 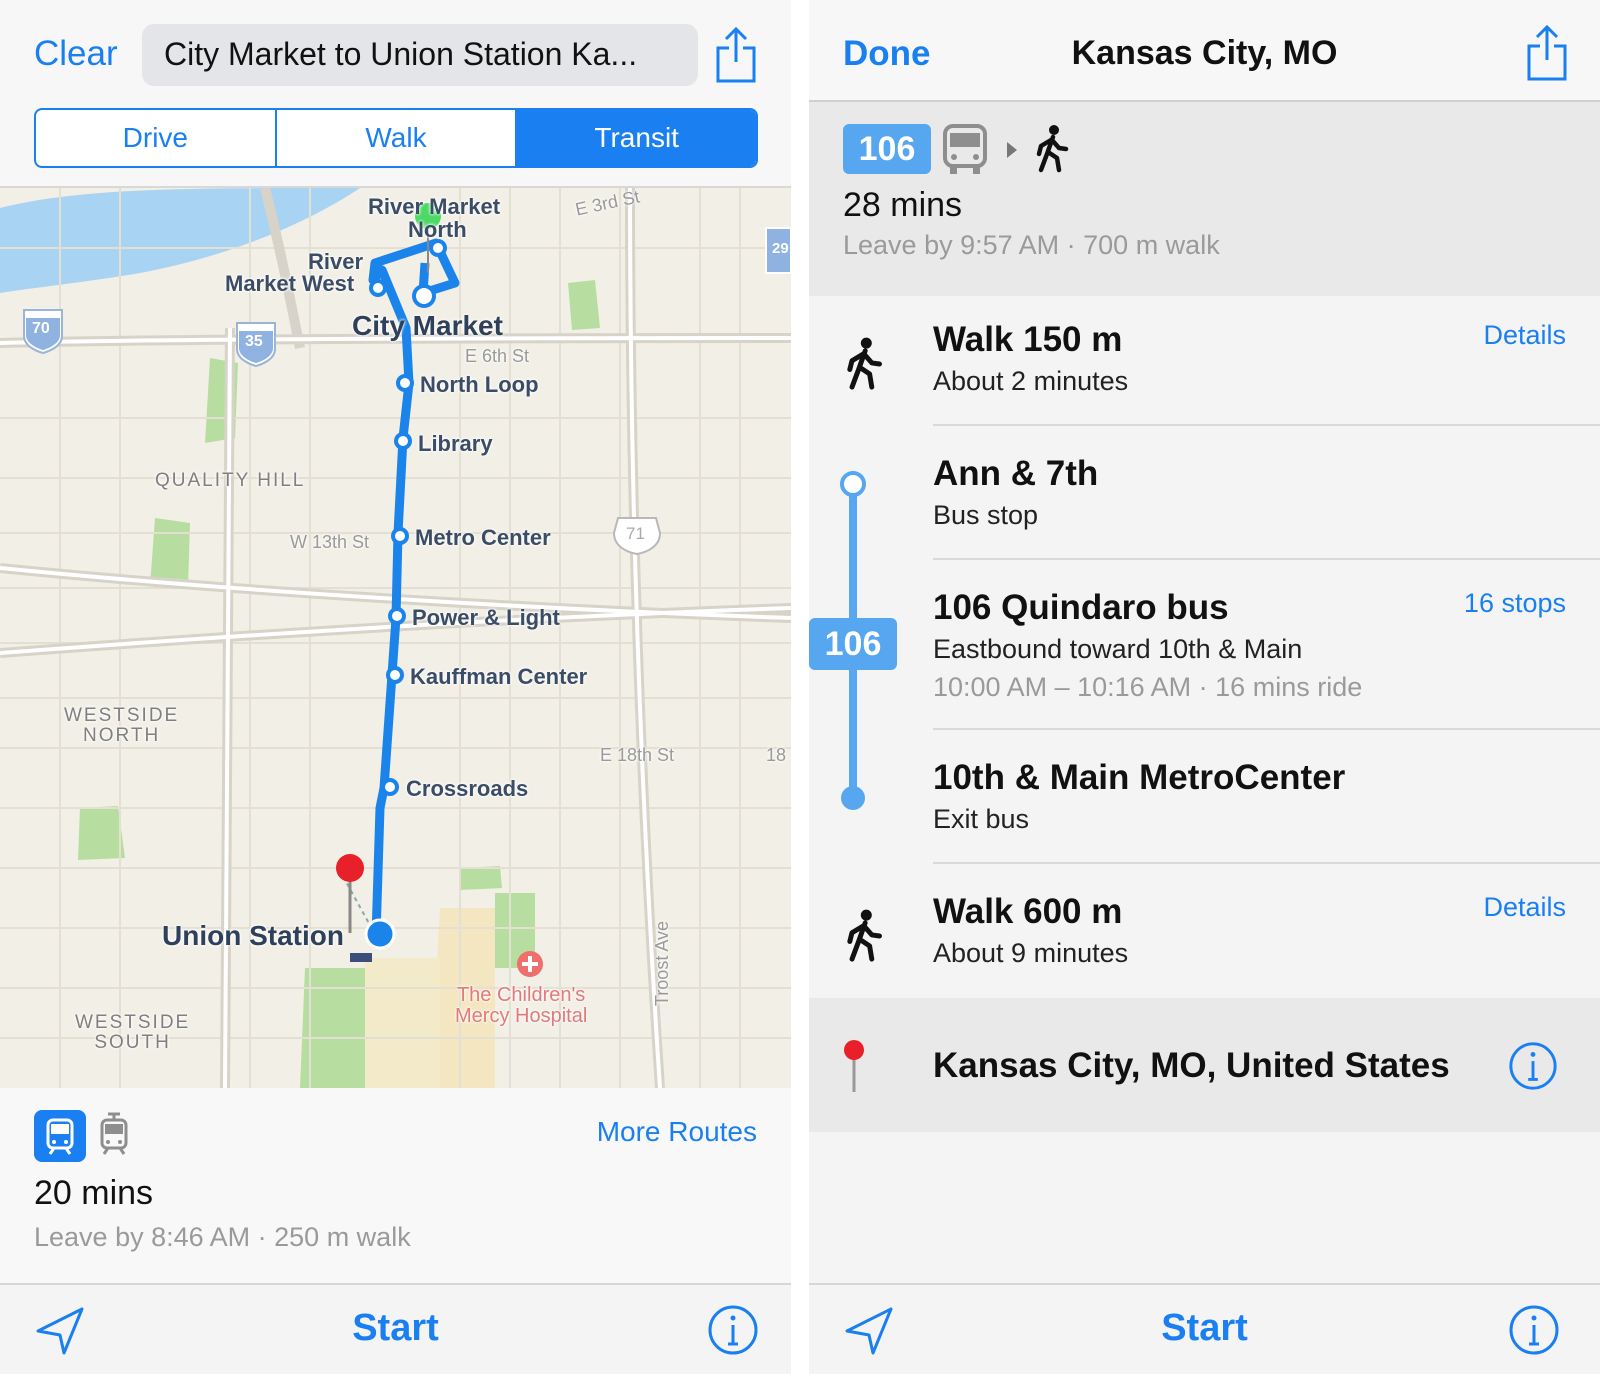 I want to click on step-title: Ann & 7th, so click(x=1016, y=473).